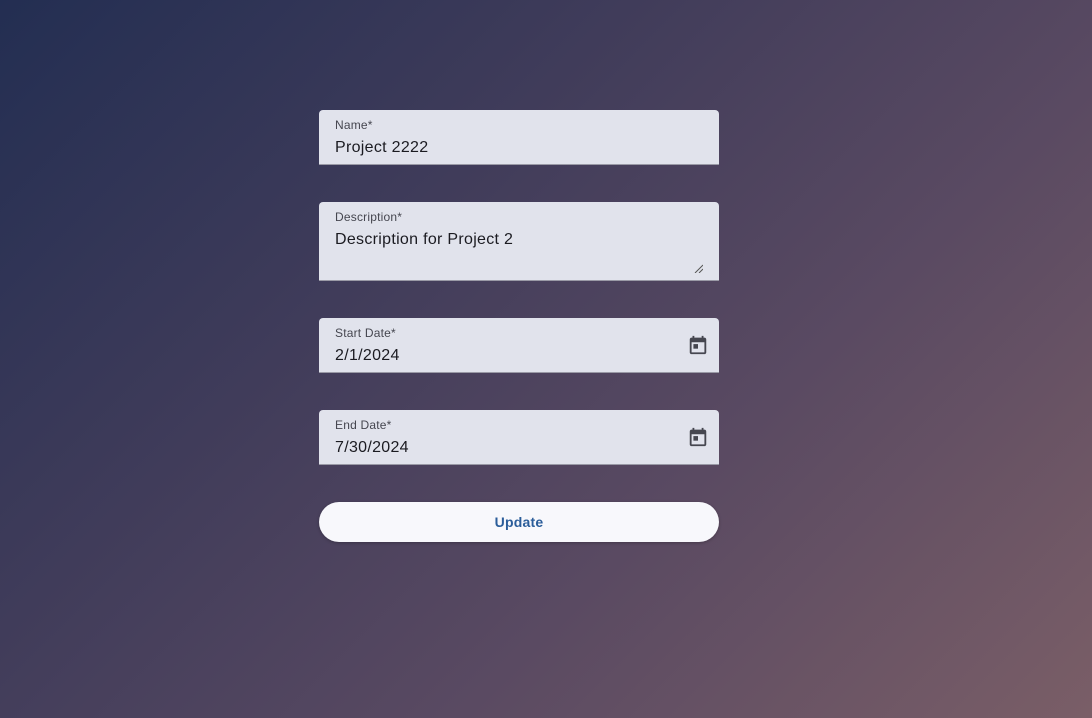 This screenshot has height=718, width=1092. I want to click on description-field: Description* Description for Project 2, so click(519, 241).